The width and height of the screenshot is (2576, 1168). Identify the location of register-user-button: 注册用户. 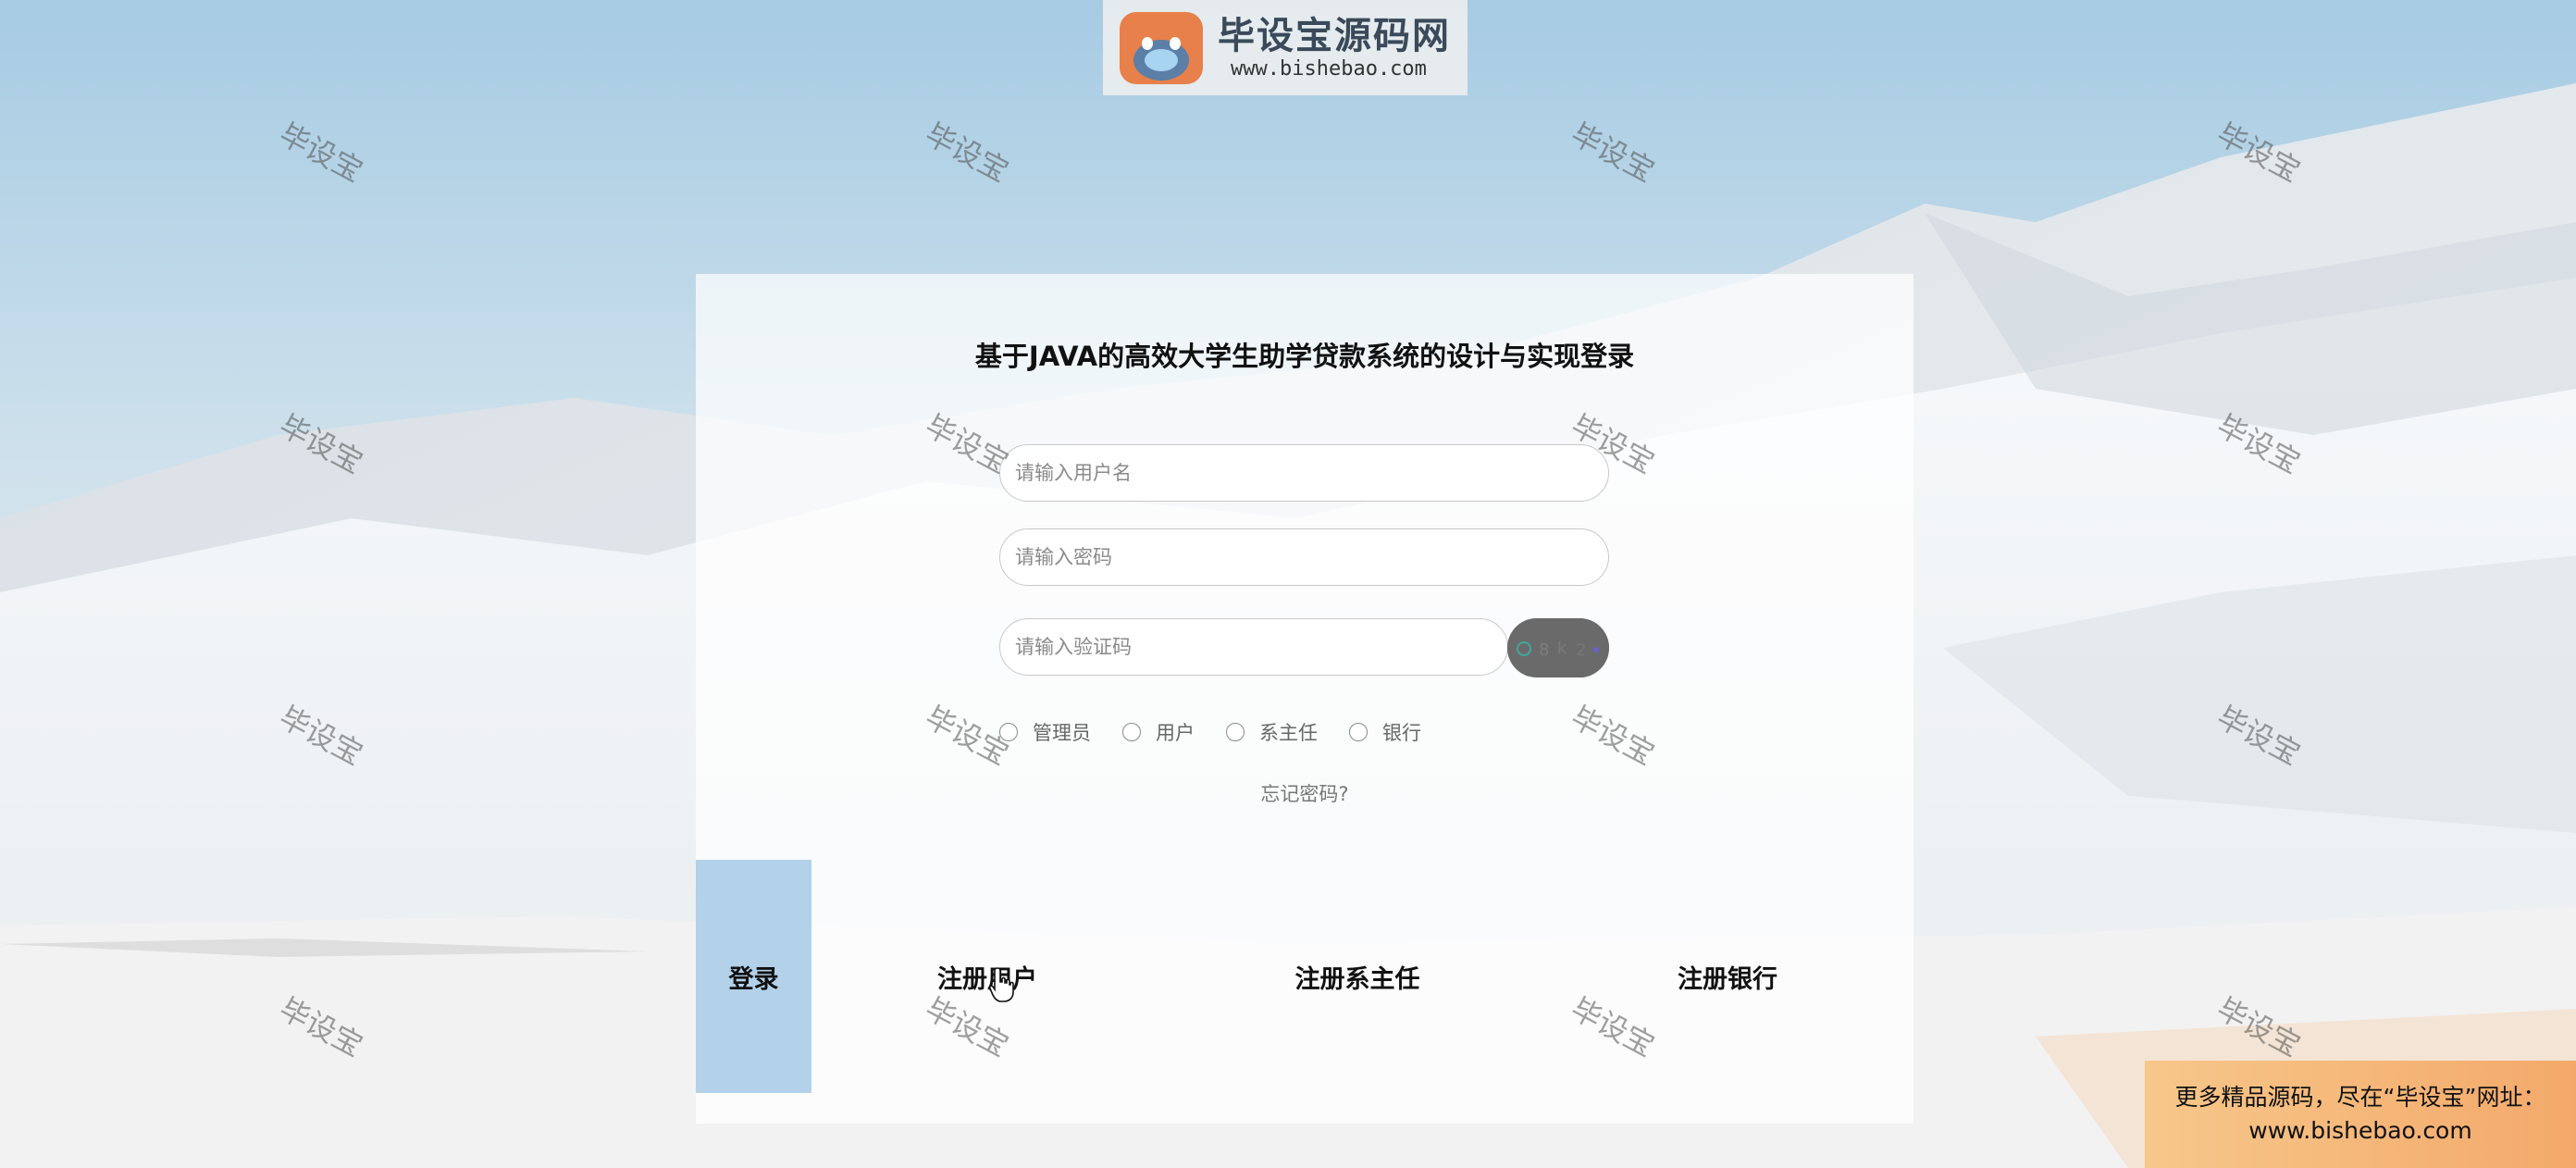
(988, 976).